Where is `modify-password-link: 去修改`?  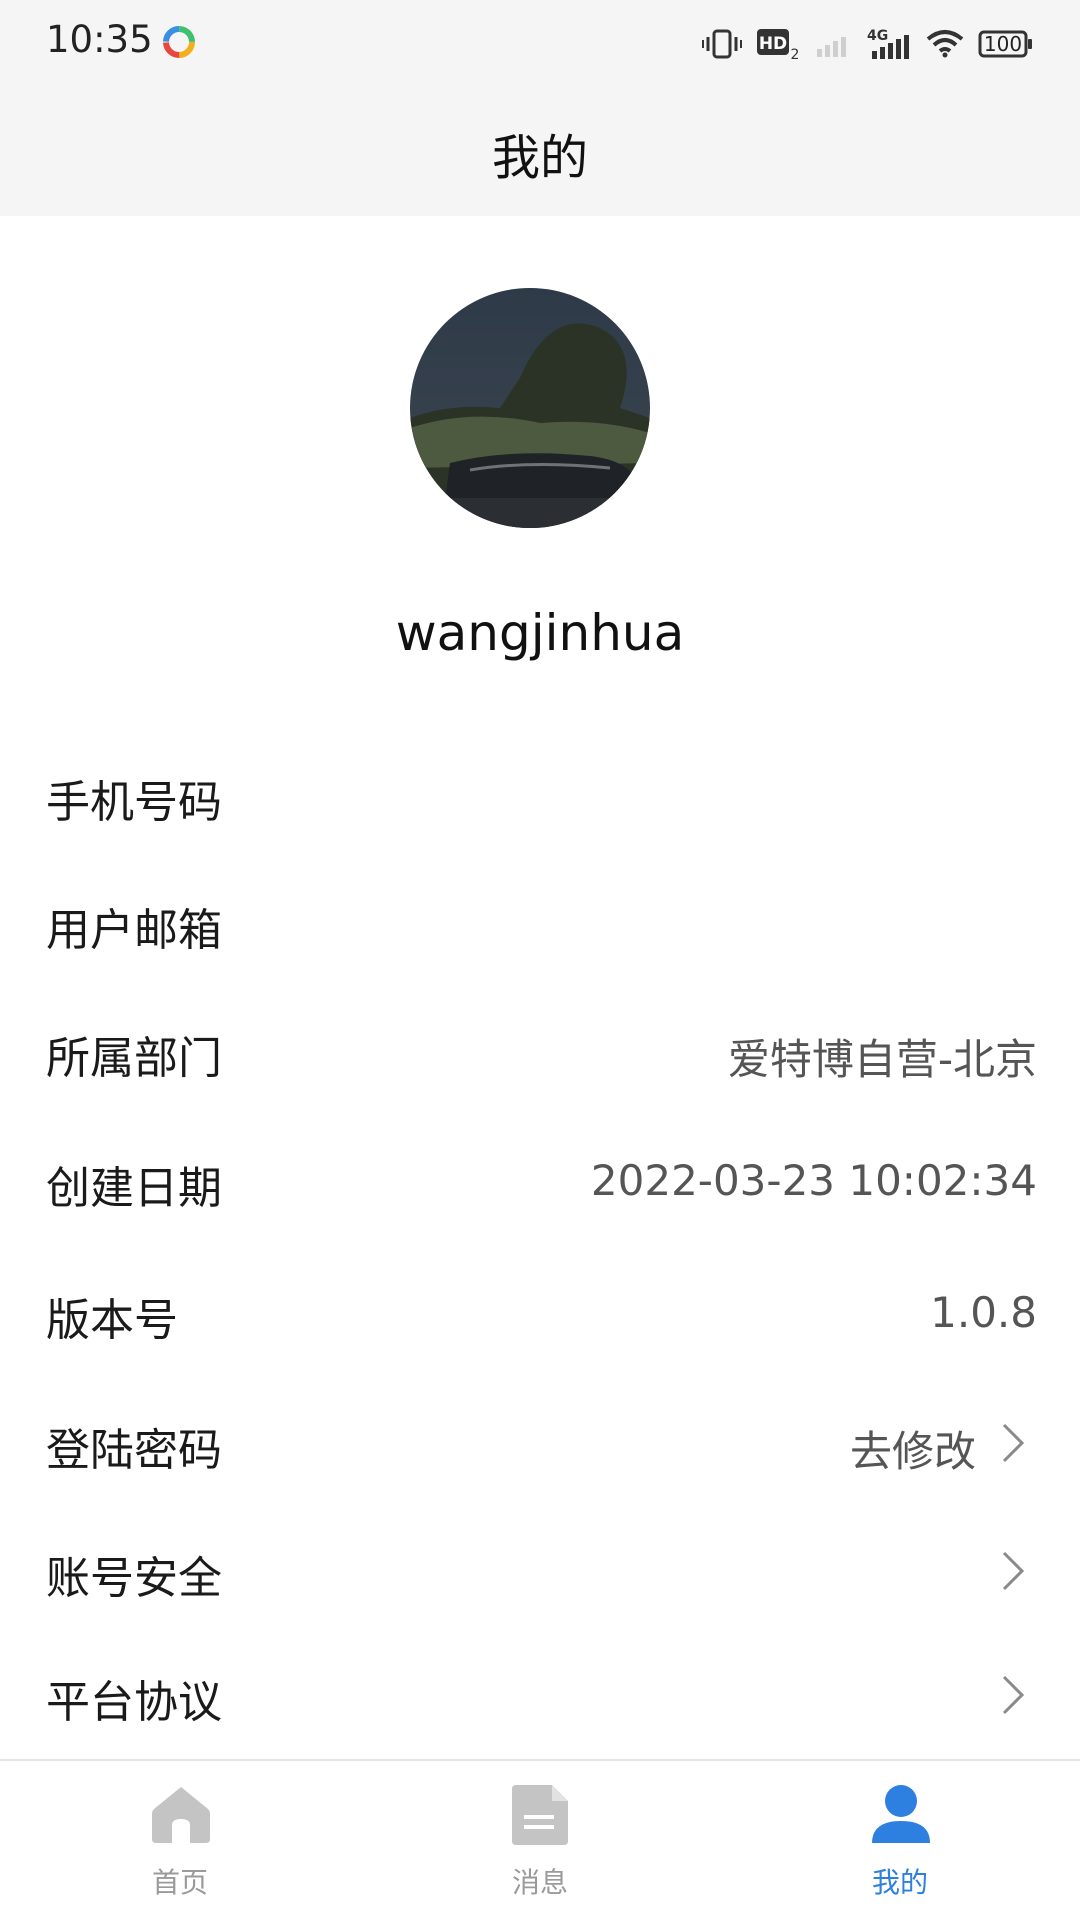
modify-password-link: 去修改 is located at coordinates (913, 1448).